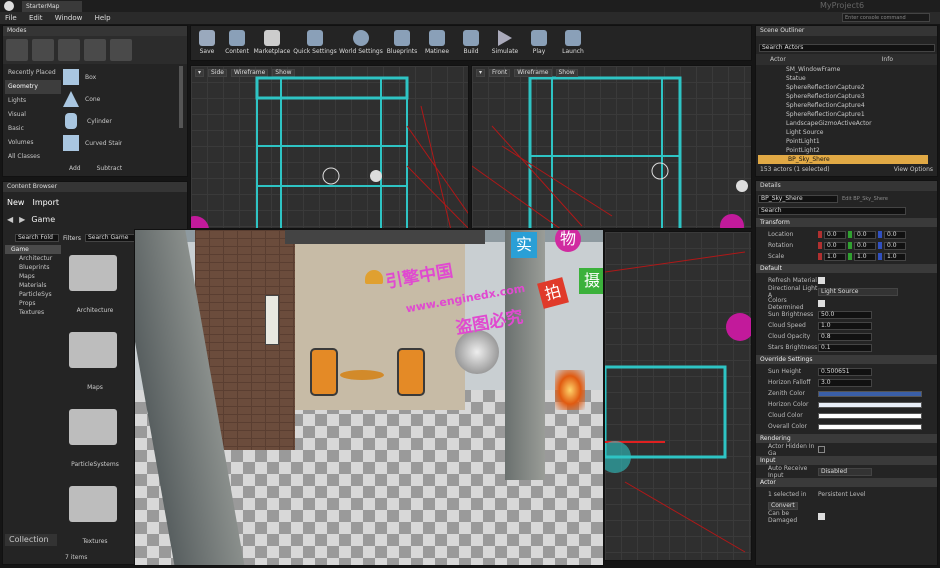 This screenshot has height=568, width=940. Describe the element at coordinates (865, 234) in the screenshot. I see `location-y: 0.0` at that location.